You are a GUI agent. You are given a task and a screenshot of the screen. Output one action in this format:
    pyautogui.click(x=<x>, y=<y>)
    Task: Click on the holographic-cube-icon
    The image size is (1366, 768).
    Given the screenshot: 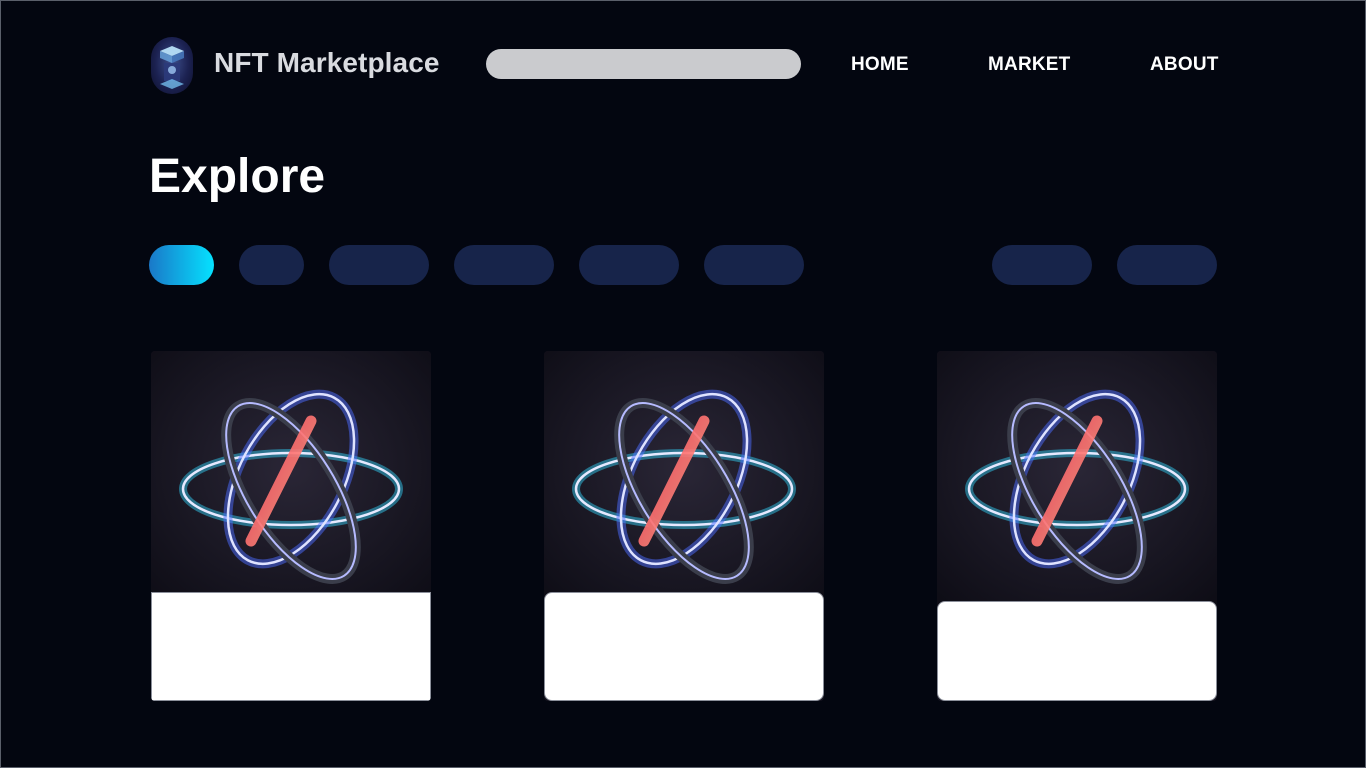 What is the action you would take?
    pyautogui.click(x=172, y=65)
    